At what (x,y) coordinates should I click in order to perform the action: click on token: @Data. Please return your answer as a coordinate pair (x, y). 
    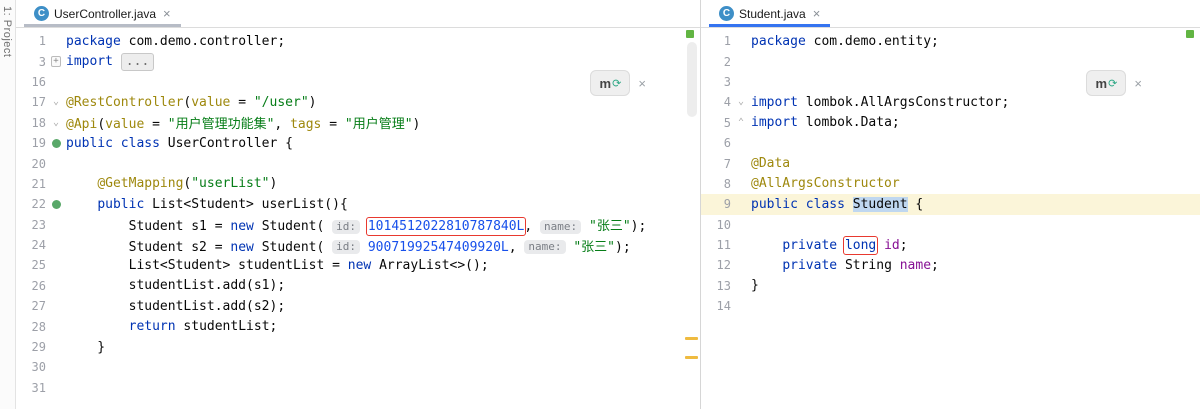
    Looking at the image, I should click on (771, 164).